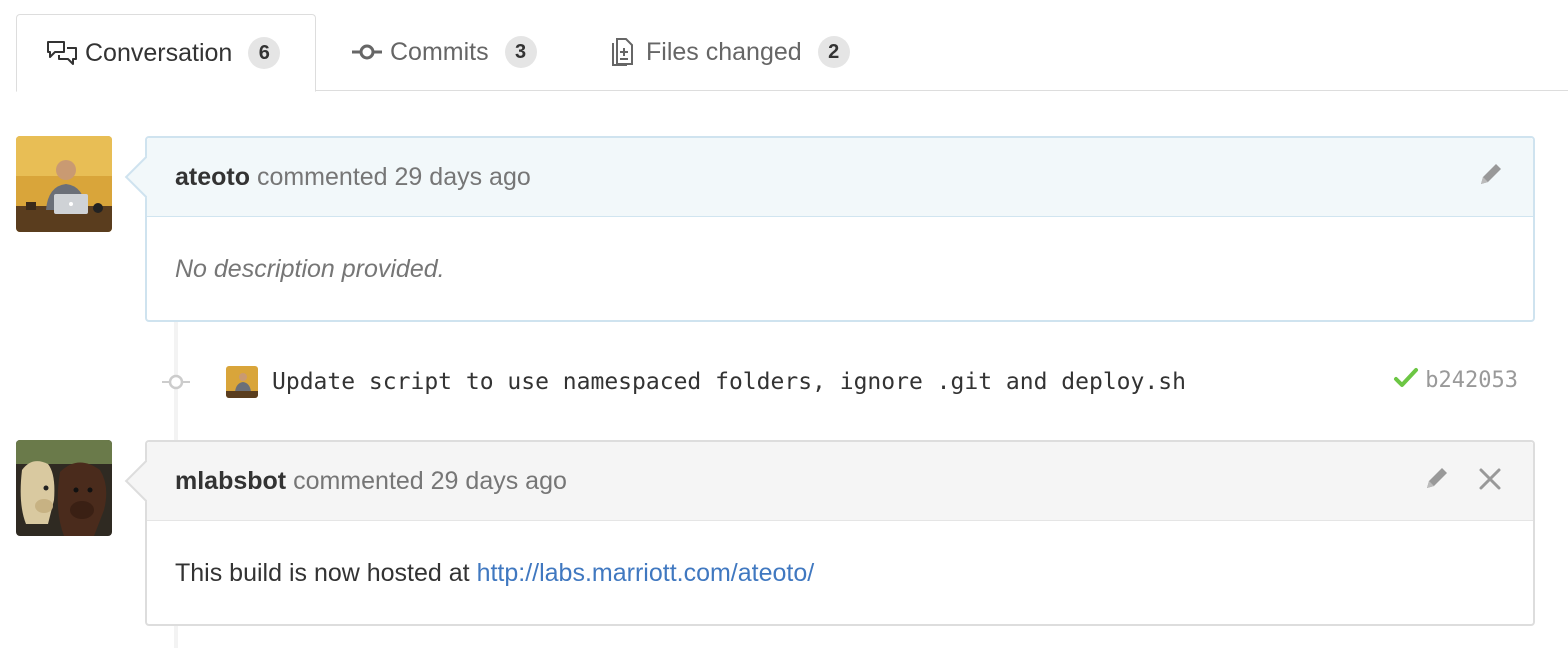 The height and width of the screenshot is (648, 1568). I want to click on comment-text: No description provided., so click(310, 268).